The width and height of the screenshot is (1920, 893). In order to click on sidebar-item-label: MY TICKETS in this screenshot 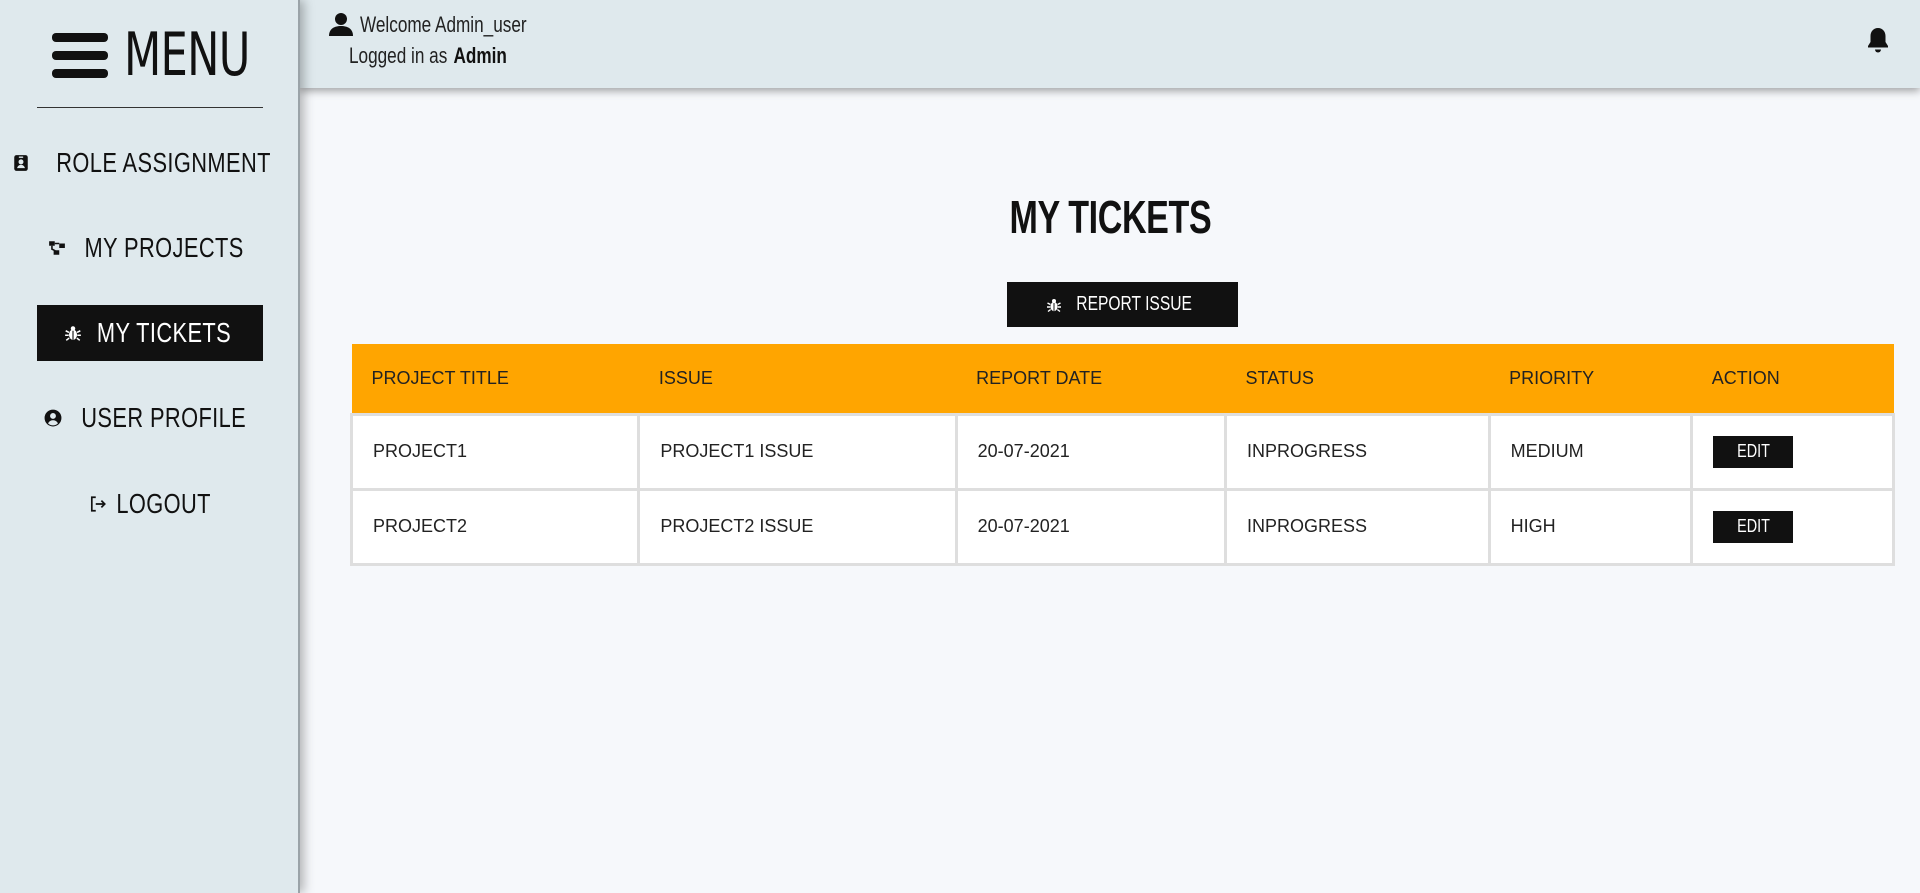, I will do `click(164, 332)`.